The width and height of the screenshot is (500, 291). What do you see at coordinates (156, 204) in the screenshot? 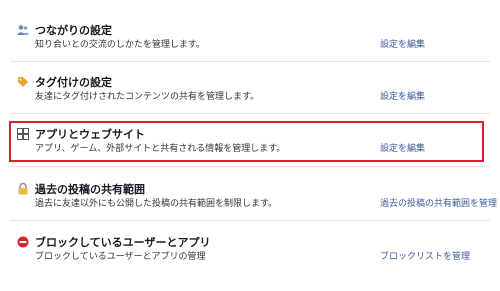
I see `setting-description: 過去に友達以外にも公開した投稿の共有範囲を制限します。` at bounding box center [156, 204].